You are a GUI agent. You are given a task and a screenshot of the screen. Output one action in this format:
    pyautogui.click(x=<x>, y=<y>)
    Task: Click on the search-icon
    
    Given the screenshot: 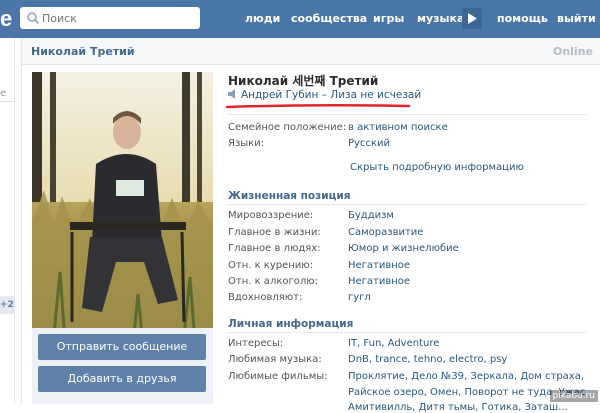 What is the action you would take?
    pyautogui.click(x=33, y=18)
    